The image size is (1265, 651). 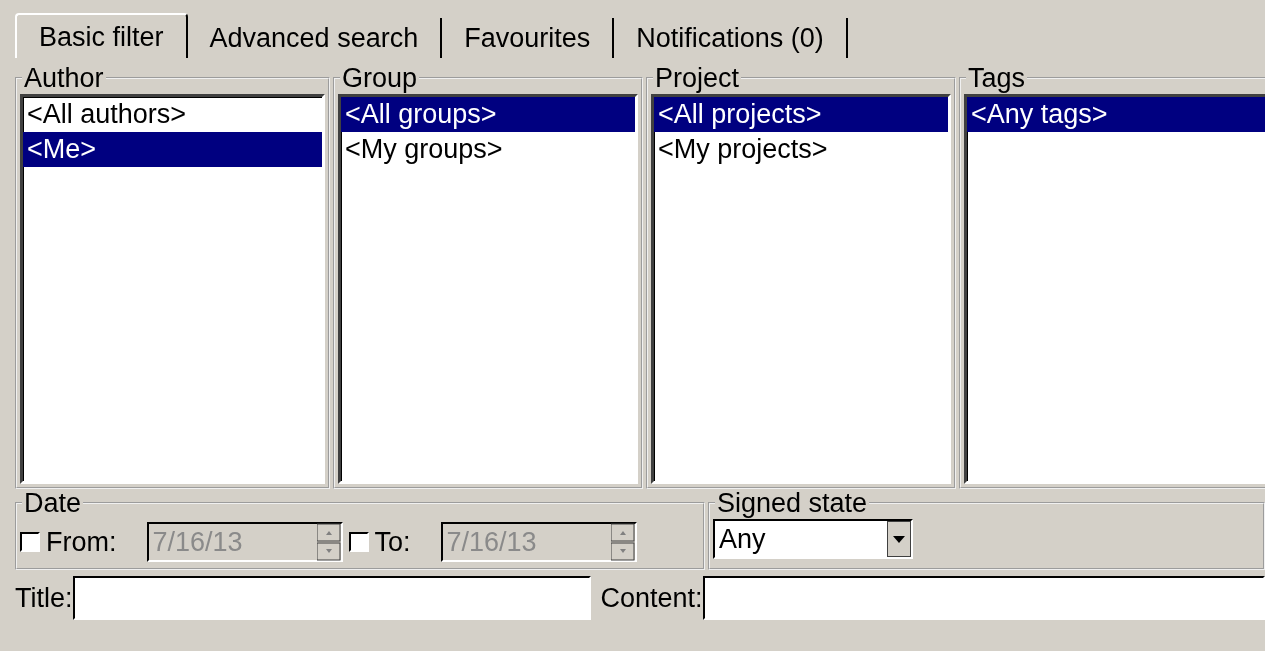 I want to click on group-label: Group, so click(x=380, y=78).